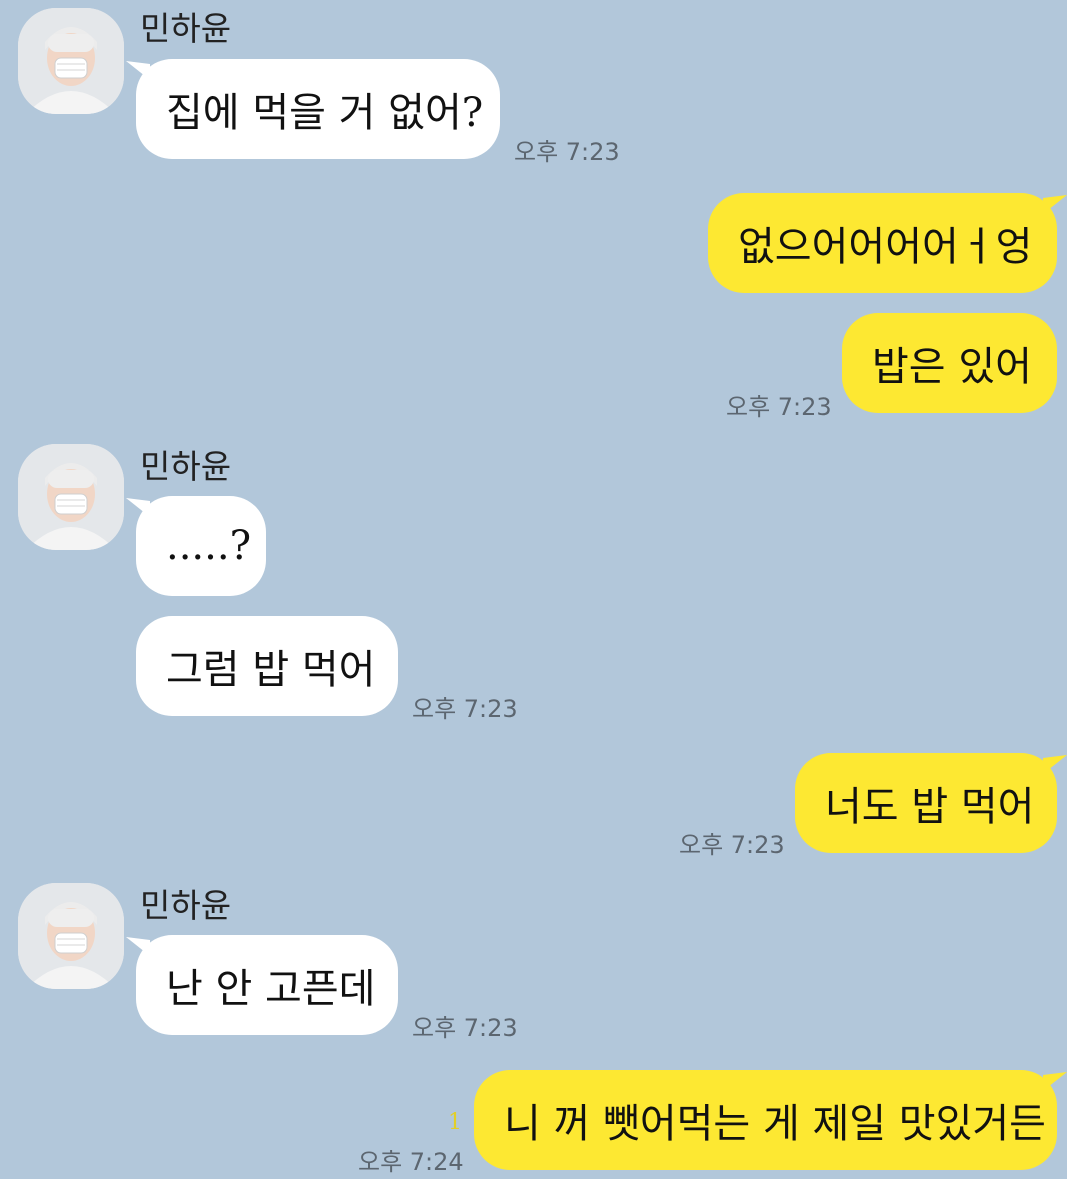 The image size is (1067, 1179). What do you see at coordinates (411, 1162) in the screenshot?
I see `message-time: 오후 7:24` at bounding box center [411, 1162].